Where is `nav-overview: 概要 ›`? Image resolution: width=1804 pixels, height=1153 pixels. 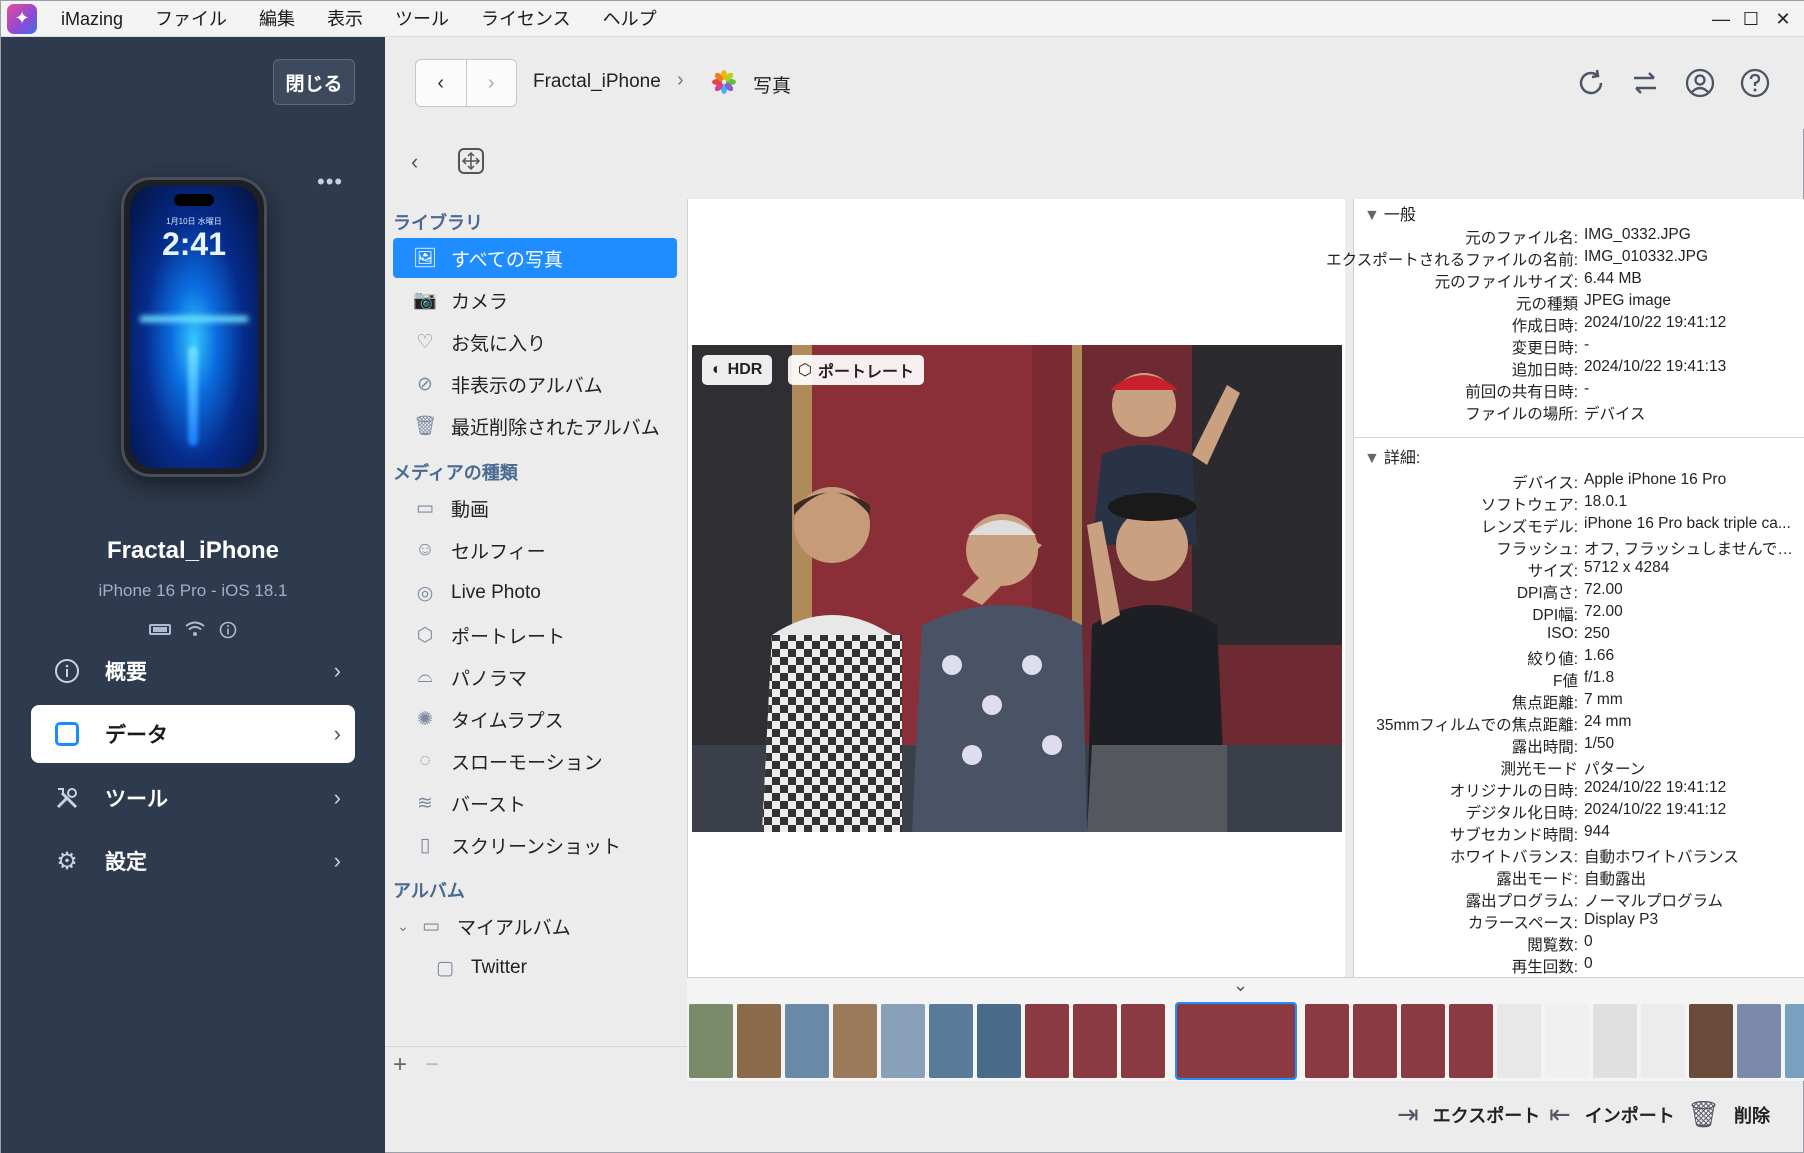
nav-overview: 概要 › is located at coordinates (193, 671).